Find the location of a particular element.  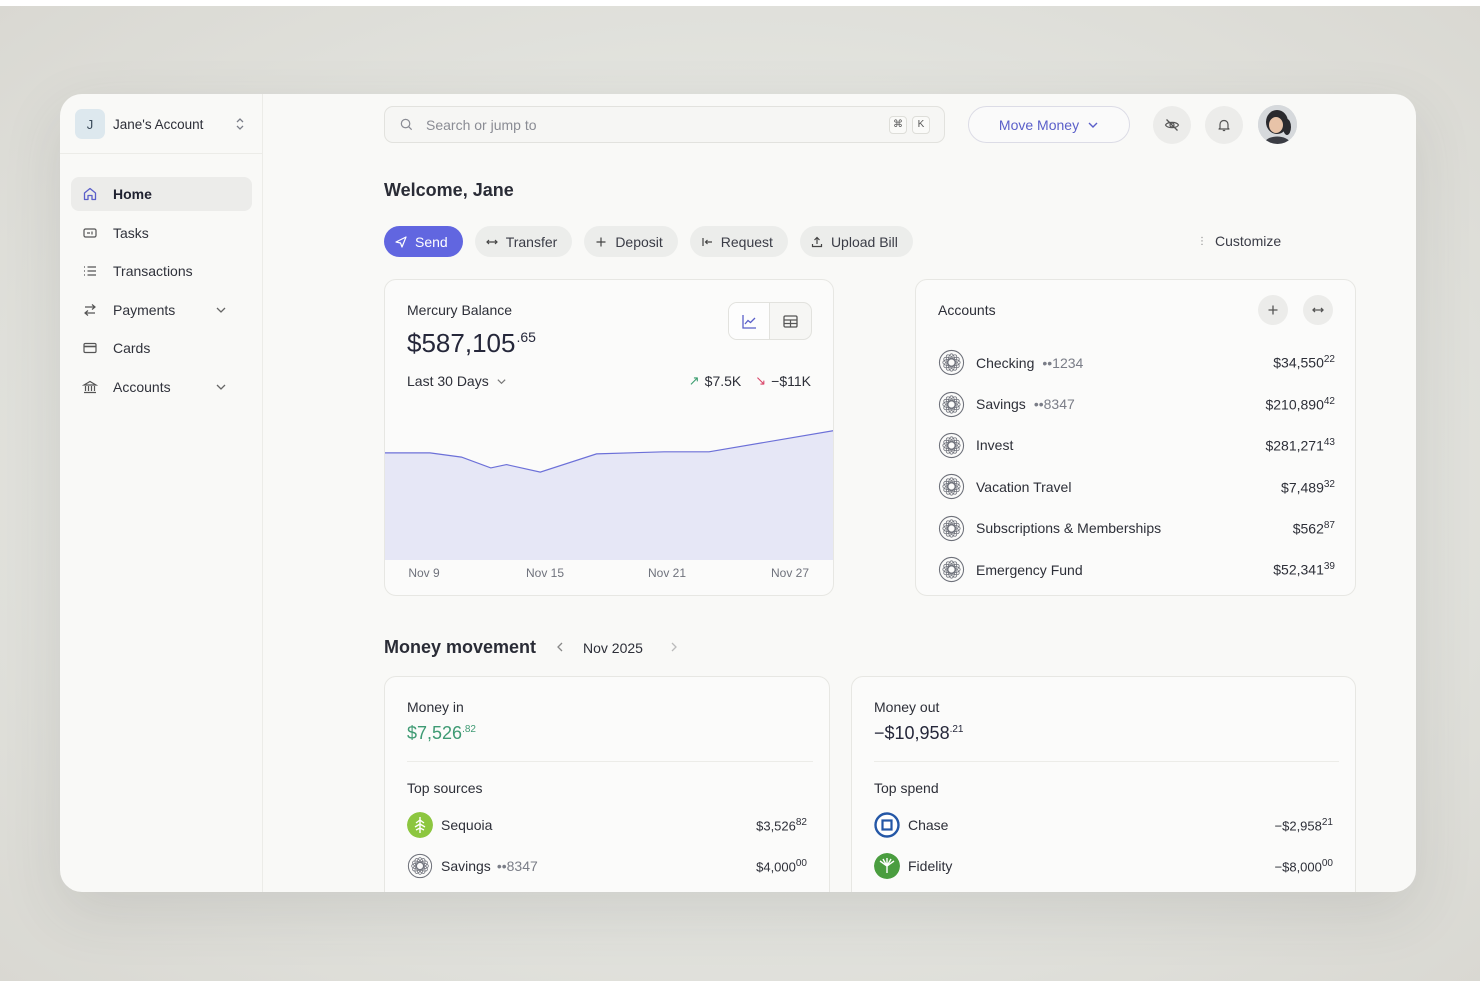

arrow-up-right-icon: ↗ is located at coordinates (694, 380).